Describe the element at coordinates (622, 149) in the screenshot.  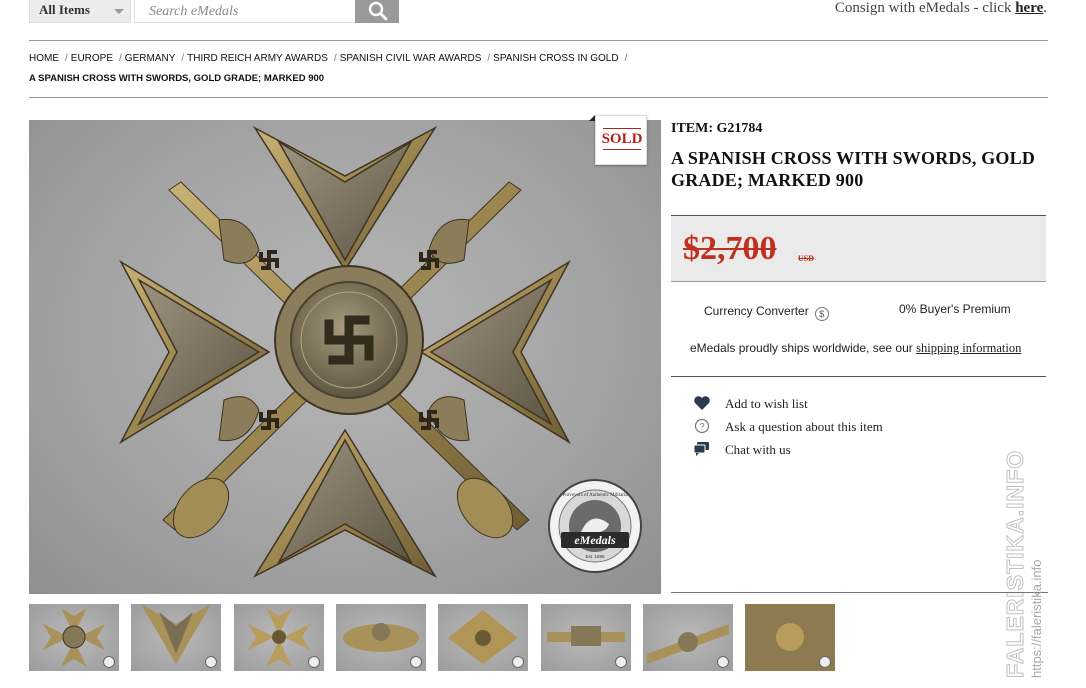
I see `sold-rule-bottom` at that location.